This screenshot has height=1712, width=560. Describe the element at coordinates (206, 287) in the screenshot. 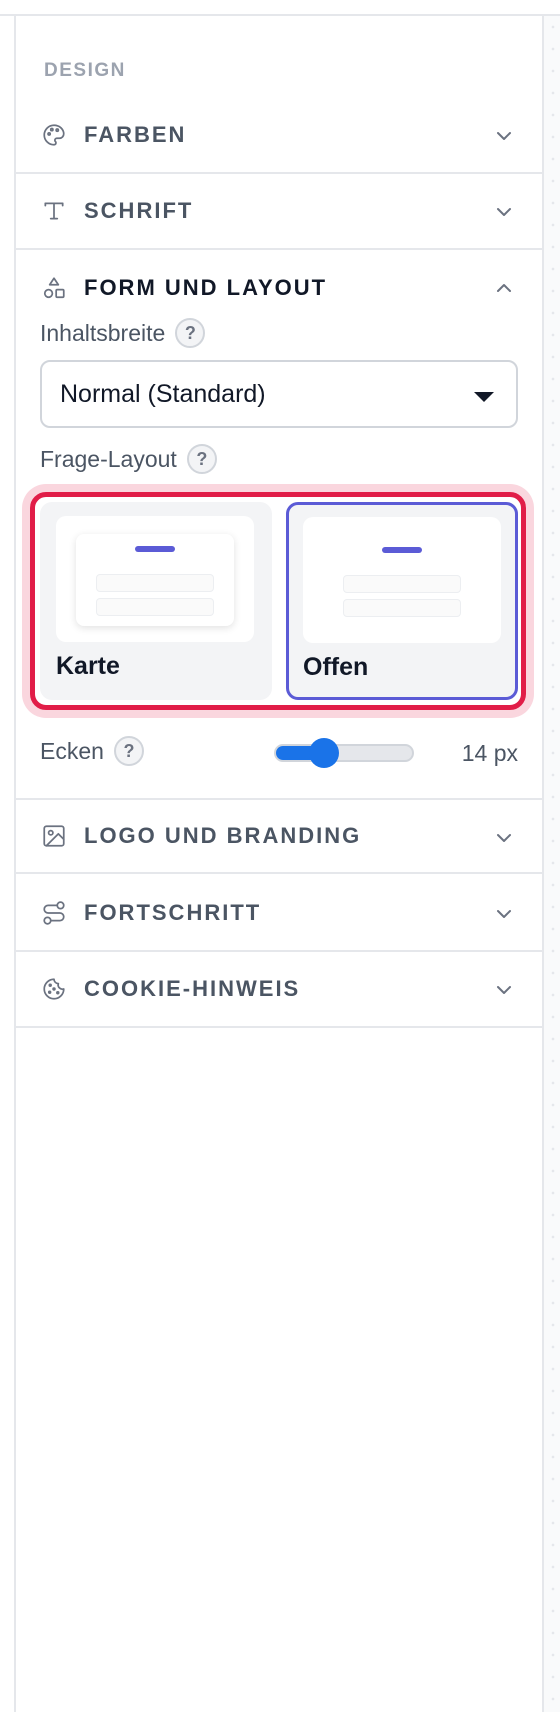

I see `section-title-form-und-layout: FORM UND LAYOUT` at that location.